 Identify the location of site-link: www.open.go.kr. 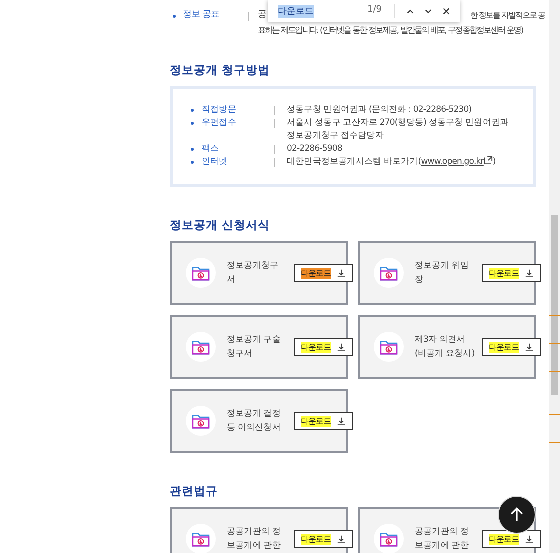
(457, 162).